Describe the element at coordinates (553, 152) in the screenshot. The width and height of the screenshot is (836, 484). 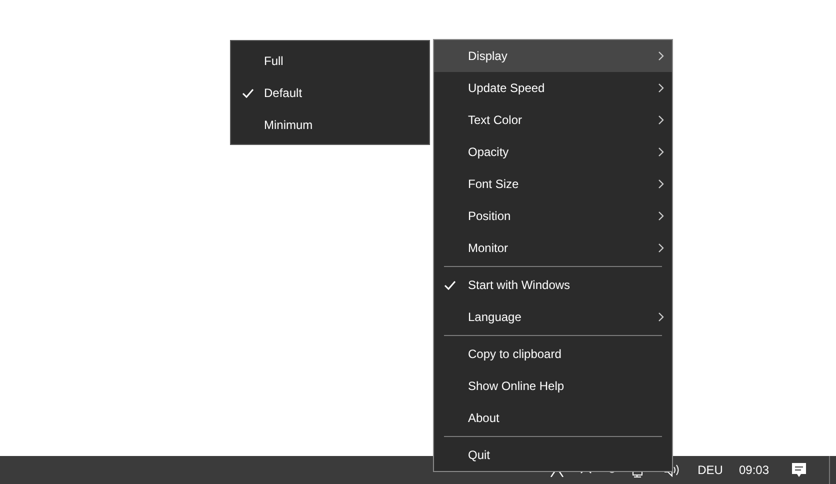
I see `menu-item: Opacity` at that location.